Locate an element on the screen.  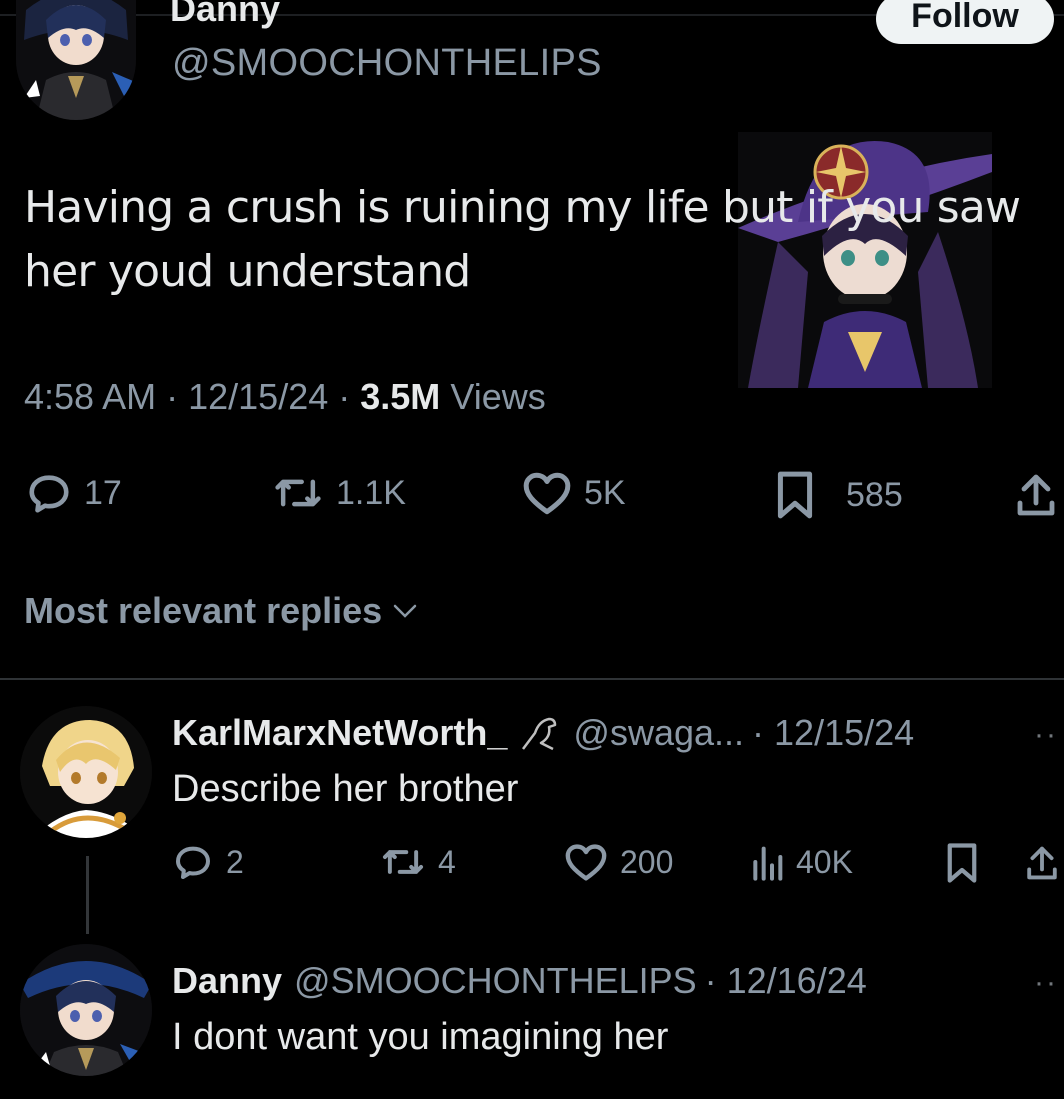
tweet-meta: 4:58 AM · 12/15/24 · 3.5M Views is located at coordinates (285, 397).